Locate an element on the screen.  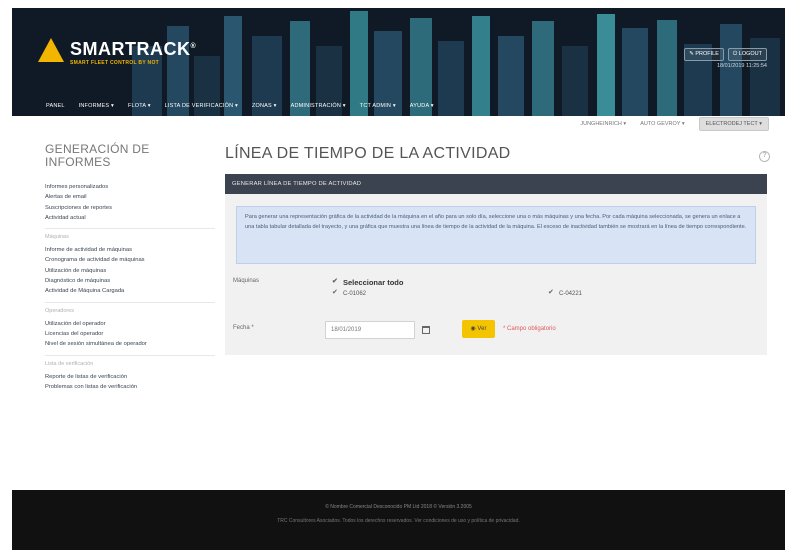
menu-item-panel: PANEL is located at coordinates (55, 106).